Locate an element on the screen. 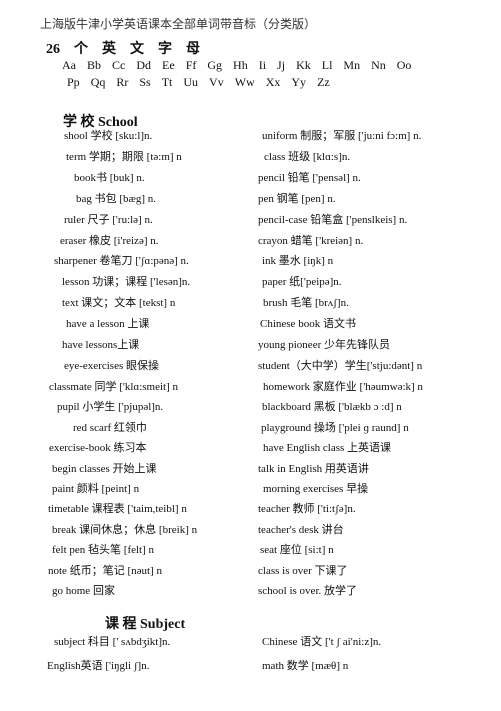  alphabet-heading: 26 个英文字母 is located at coordinates (130, 48).